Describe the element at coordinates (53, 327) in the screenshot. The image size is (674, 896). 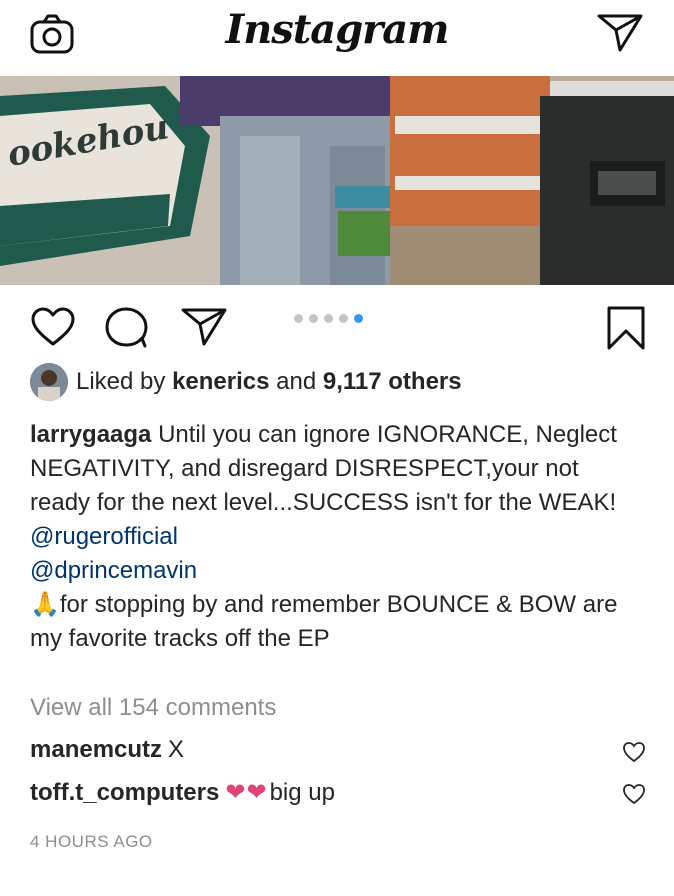
I see `heart-icon` at that location.